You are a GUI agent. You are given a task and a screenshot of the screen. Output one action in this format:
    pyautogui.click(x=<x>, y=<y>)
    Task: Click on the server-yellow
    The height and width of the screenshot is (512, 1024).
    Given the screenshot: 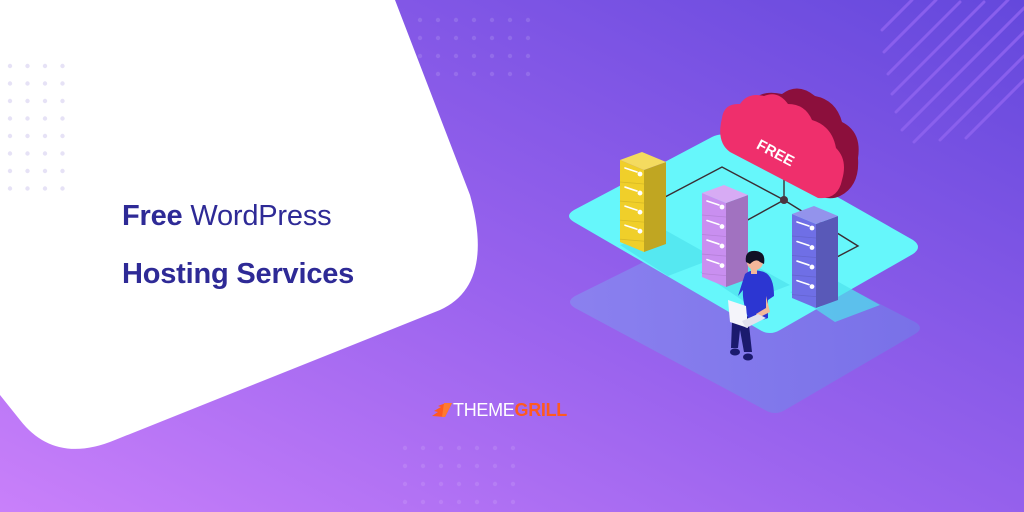 What is the action you would take?
    pyautogui.click(x=642, y=202)
    